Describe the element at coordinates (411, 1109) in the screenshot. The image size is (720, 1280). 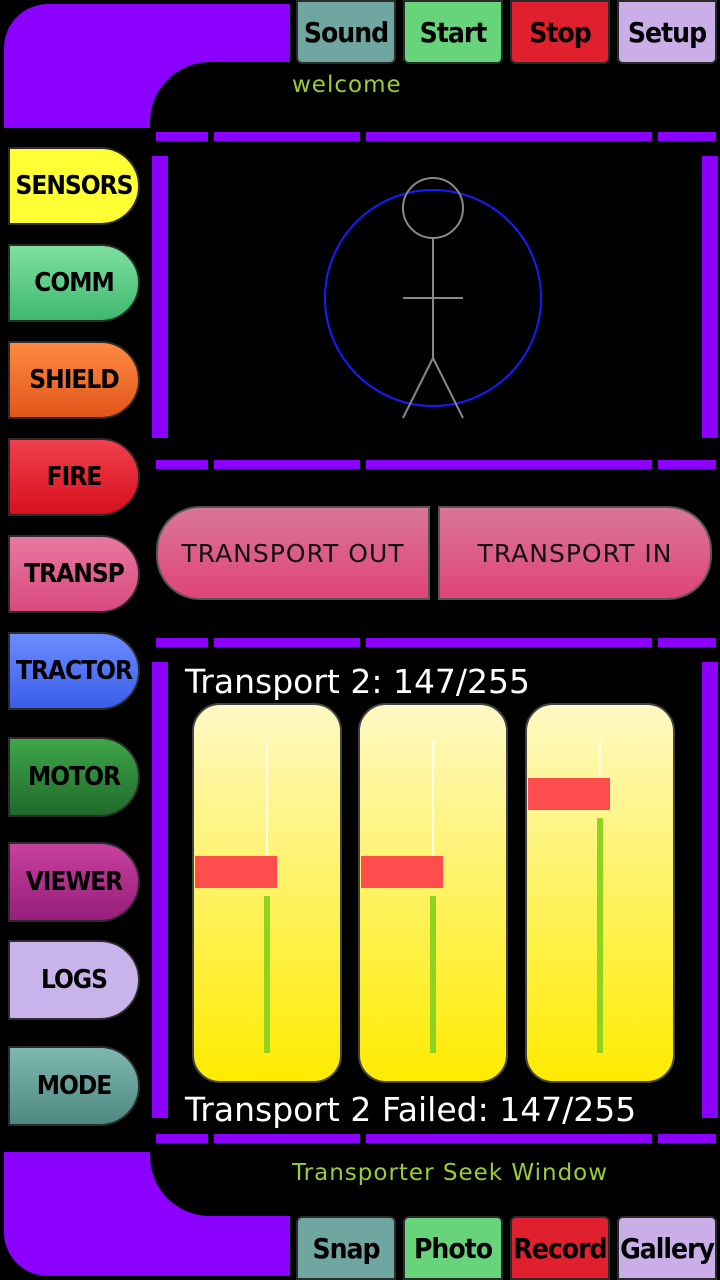
I see `transport-failed-label: Transport 2 Failed: 147/255` at that location.